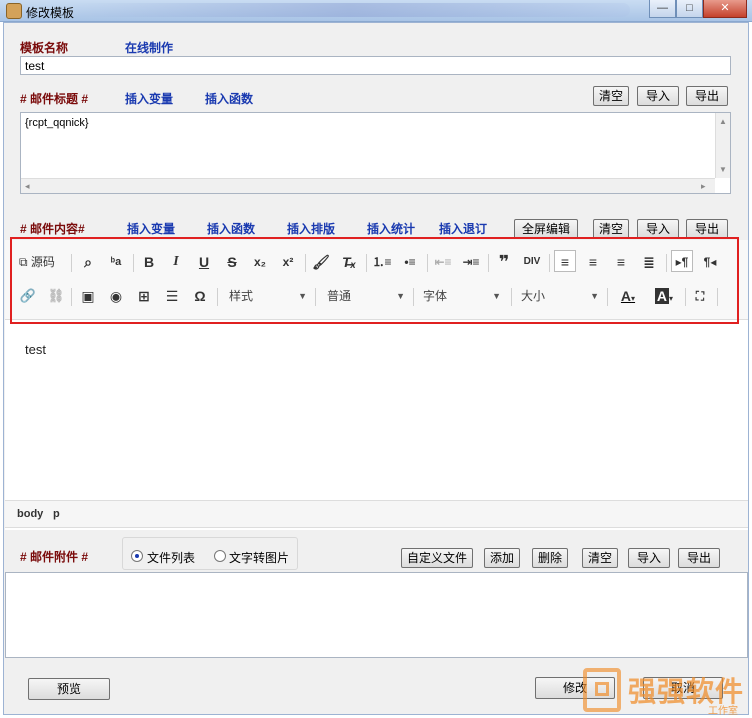 The image size is (752, 718). Describe the element at coordinates (662, 9) in the screenshot. I see `minimize-button: —` at that location.